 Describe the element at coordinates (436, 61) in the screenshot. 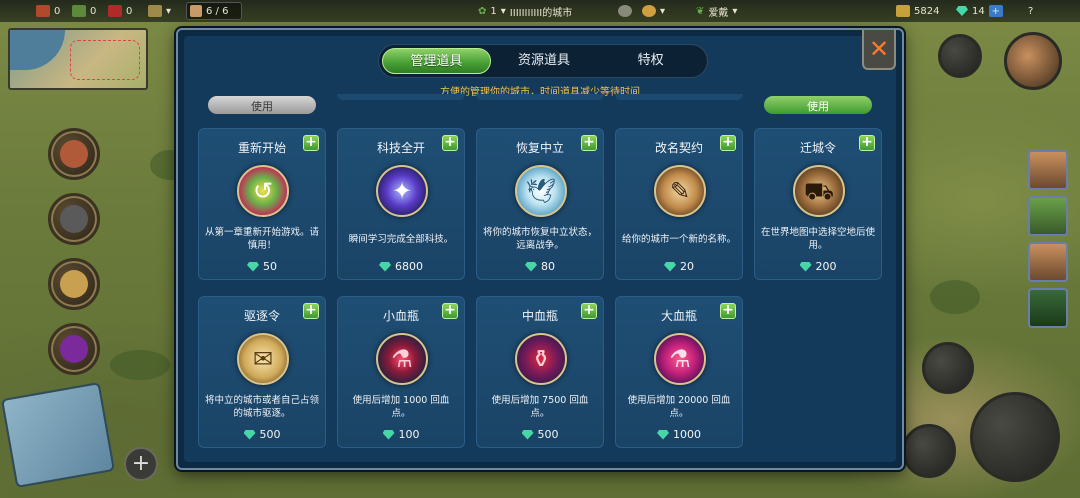

I see `tab-management-items: 管理道具` at that location.